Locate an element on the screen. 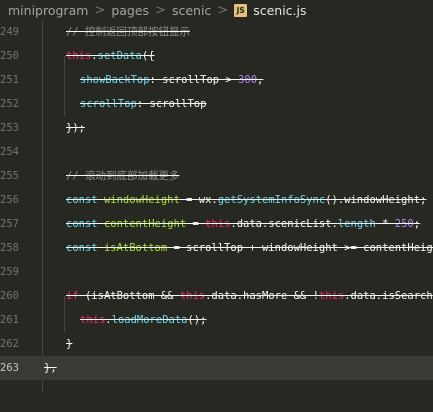 This screenshot has height=412, width=433. code-token: .data.scenicList. is located at coordinates (284, 224).